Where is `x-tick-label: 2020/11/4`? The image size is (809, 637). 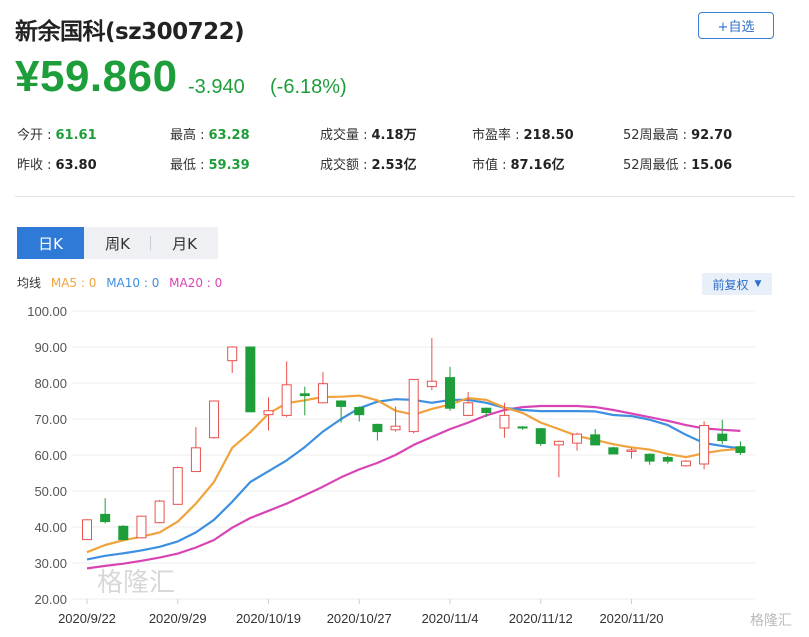
x-tick-label: 2020/11/4 is located at coordinates (450, 618).